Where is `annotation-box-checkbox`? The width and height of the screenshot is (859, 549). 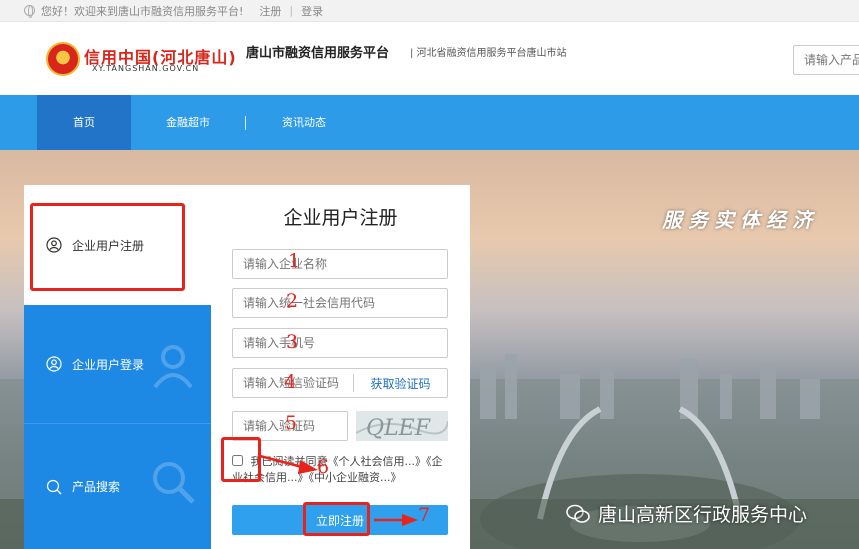 annotation-box-checkbox is located at coordinates (241, 459).